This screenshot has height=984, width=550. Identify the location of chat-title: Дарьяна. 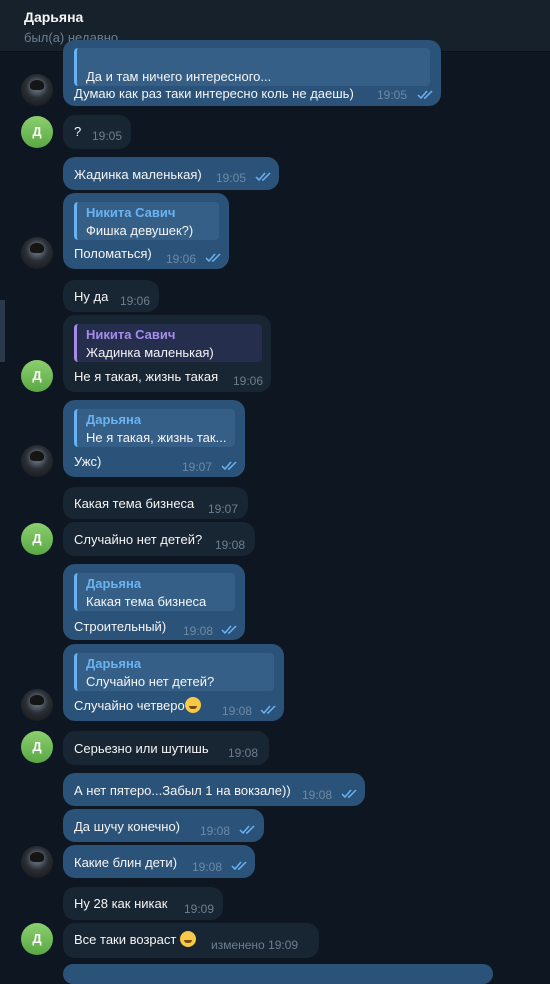
(54, 17).